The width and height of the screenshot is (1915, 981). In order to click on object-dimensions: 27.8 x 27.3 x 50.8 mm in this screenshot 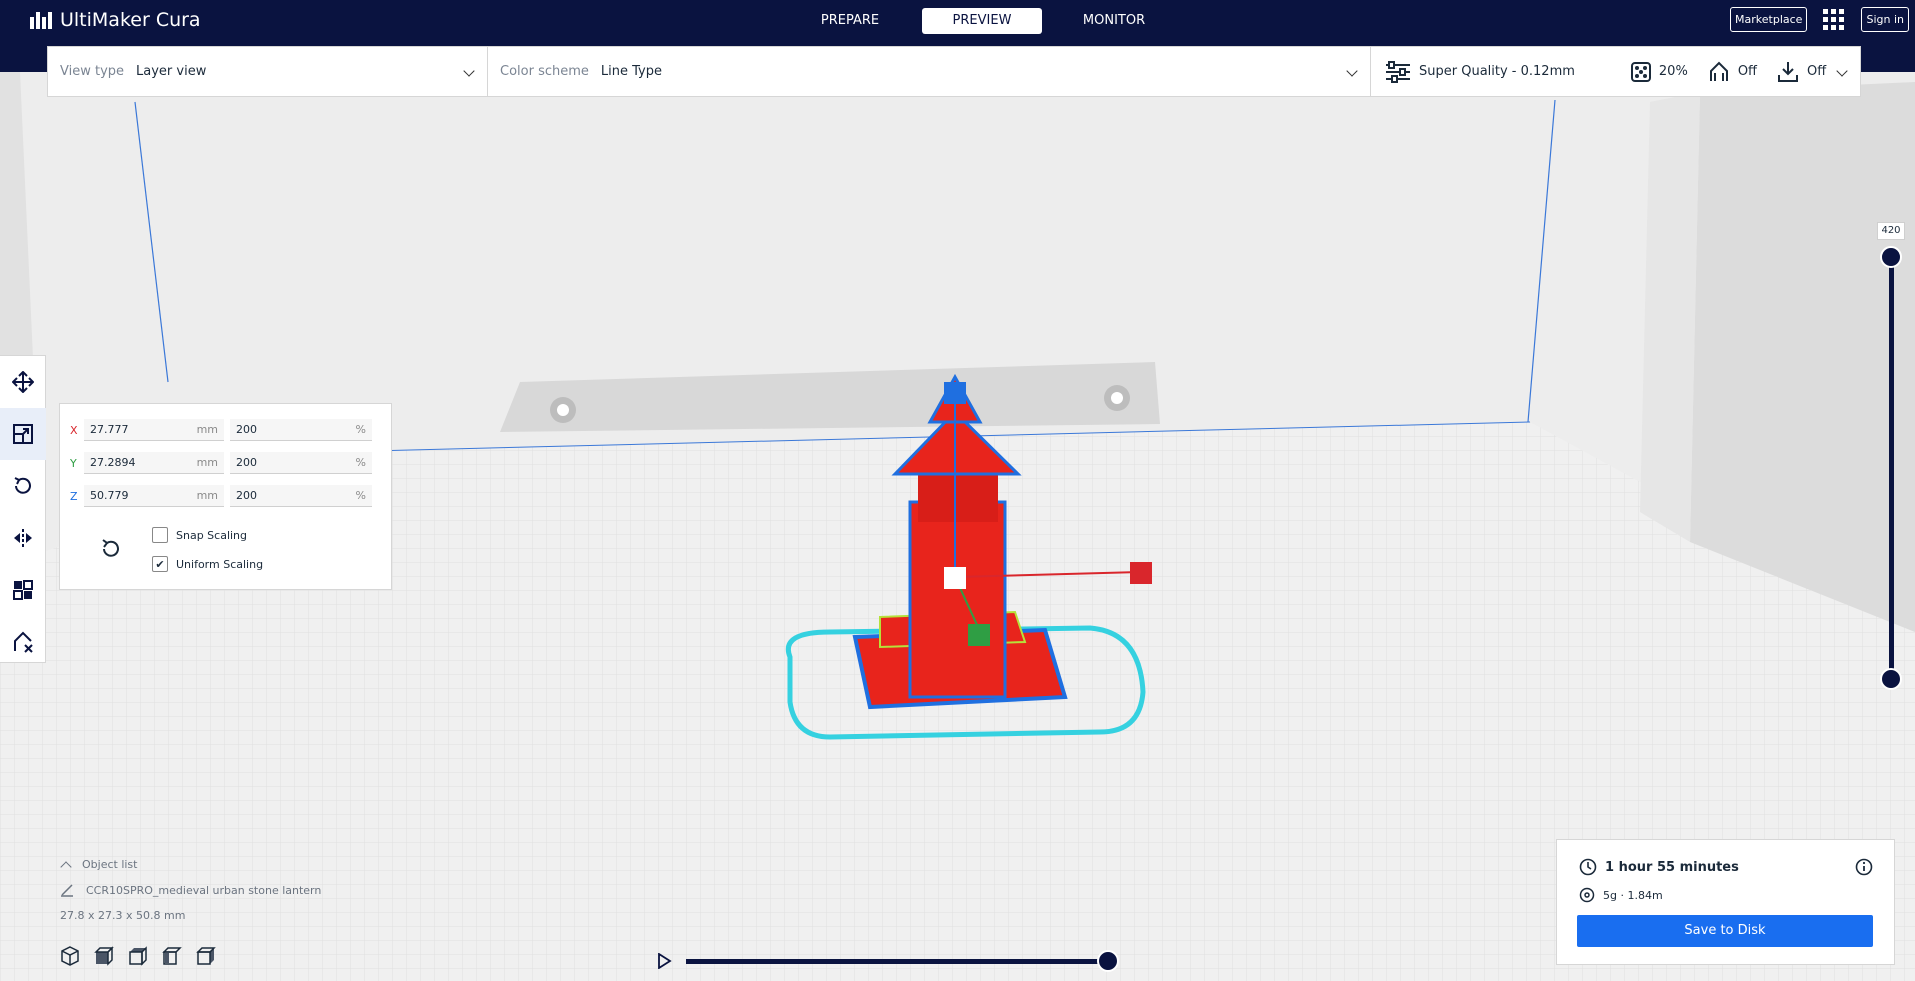, I will do `click(123, 915)`.